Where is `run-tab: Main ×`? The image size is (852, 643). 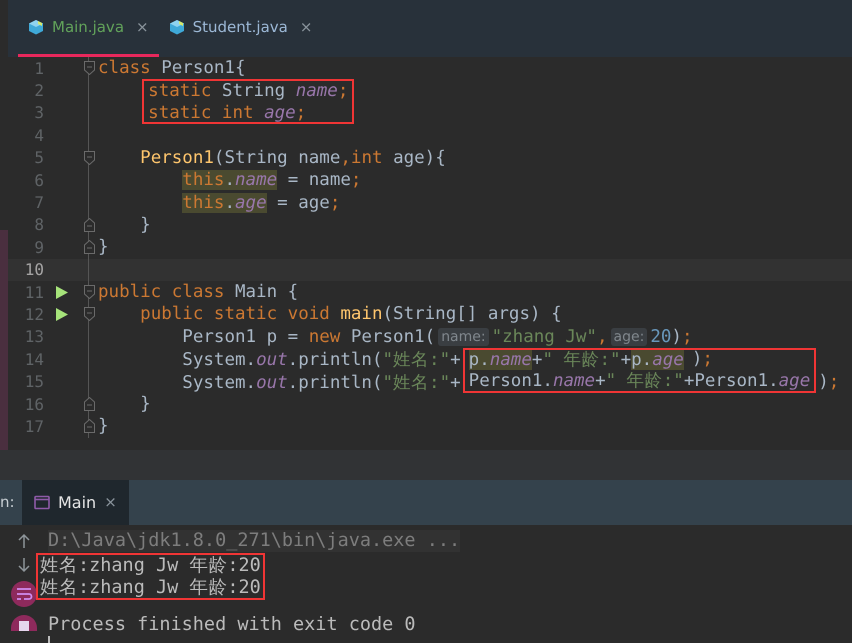 run-tab: Main × is located at coordinates (75, 502).